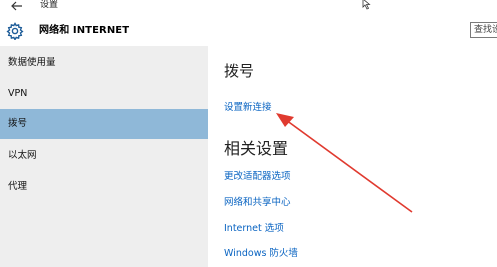 The image size is (497, 267). Describe the element at coordinates (104, 63) in the screenshot. I see `sidebar-item-data-usage: 数据使用量` at that location.